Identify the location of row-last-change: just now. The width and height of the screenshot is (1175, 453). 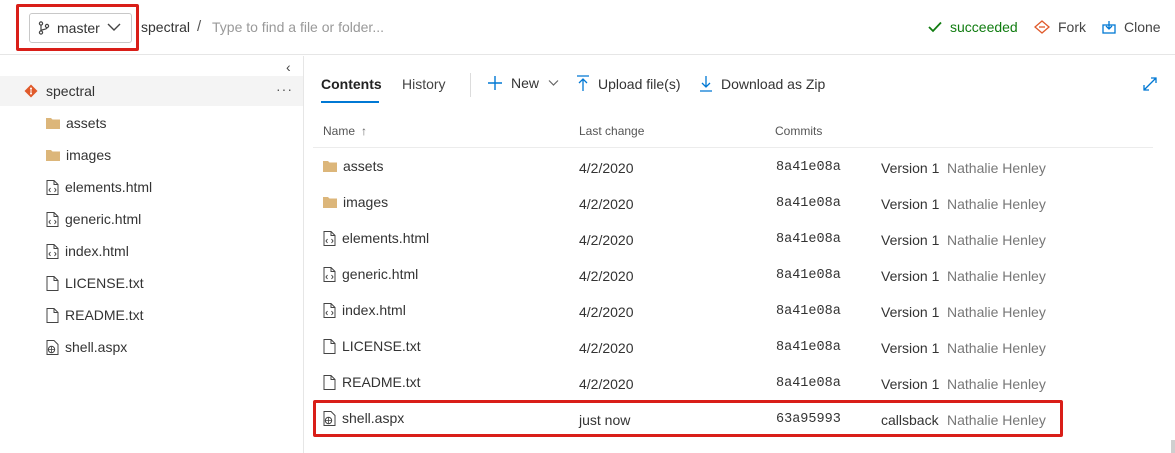
(605, 420).